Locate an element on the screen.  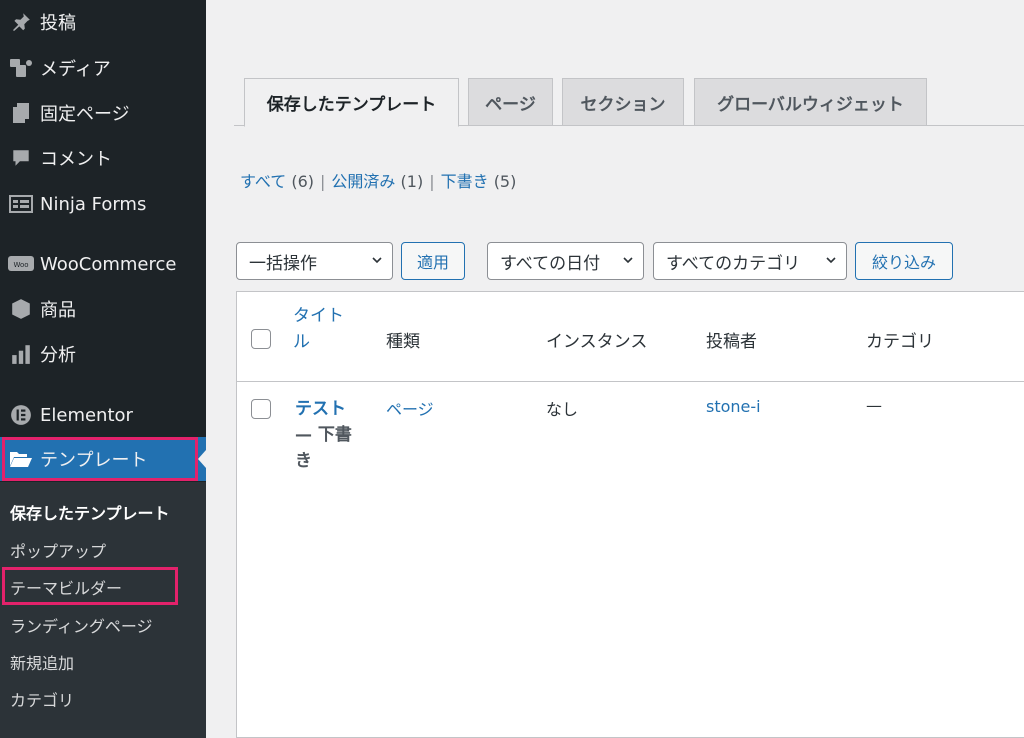
highlight-outline-theme-builder is located at coordinates (90, 586).